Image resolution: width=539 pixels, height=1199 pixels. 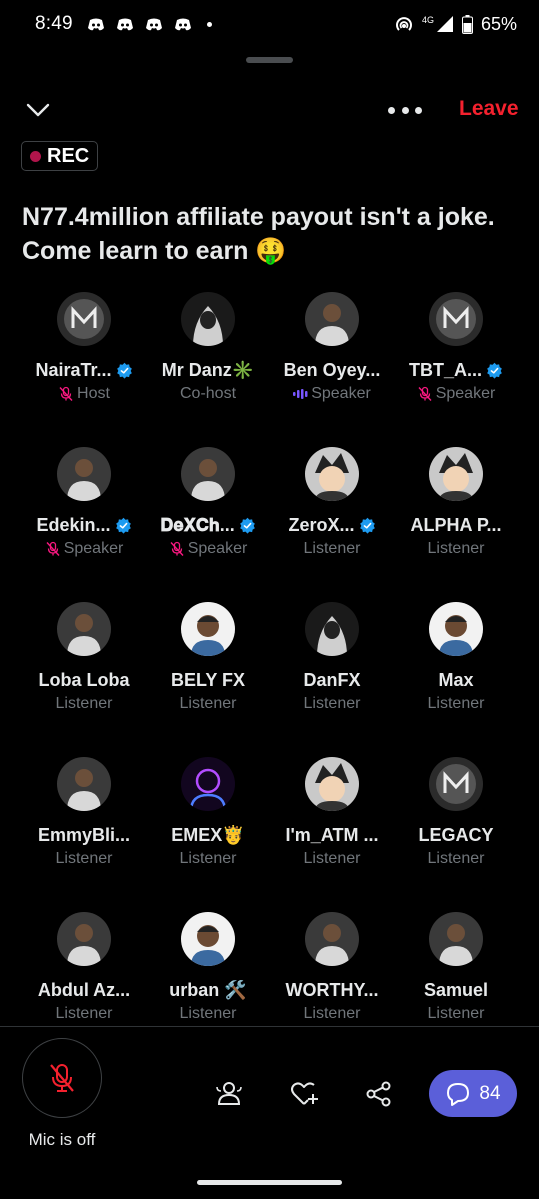 What do you see at coordinates (341, 393) in the screenshot?
I see `participant-role: Speaker` at bounding box center [341, 393].